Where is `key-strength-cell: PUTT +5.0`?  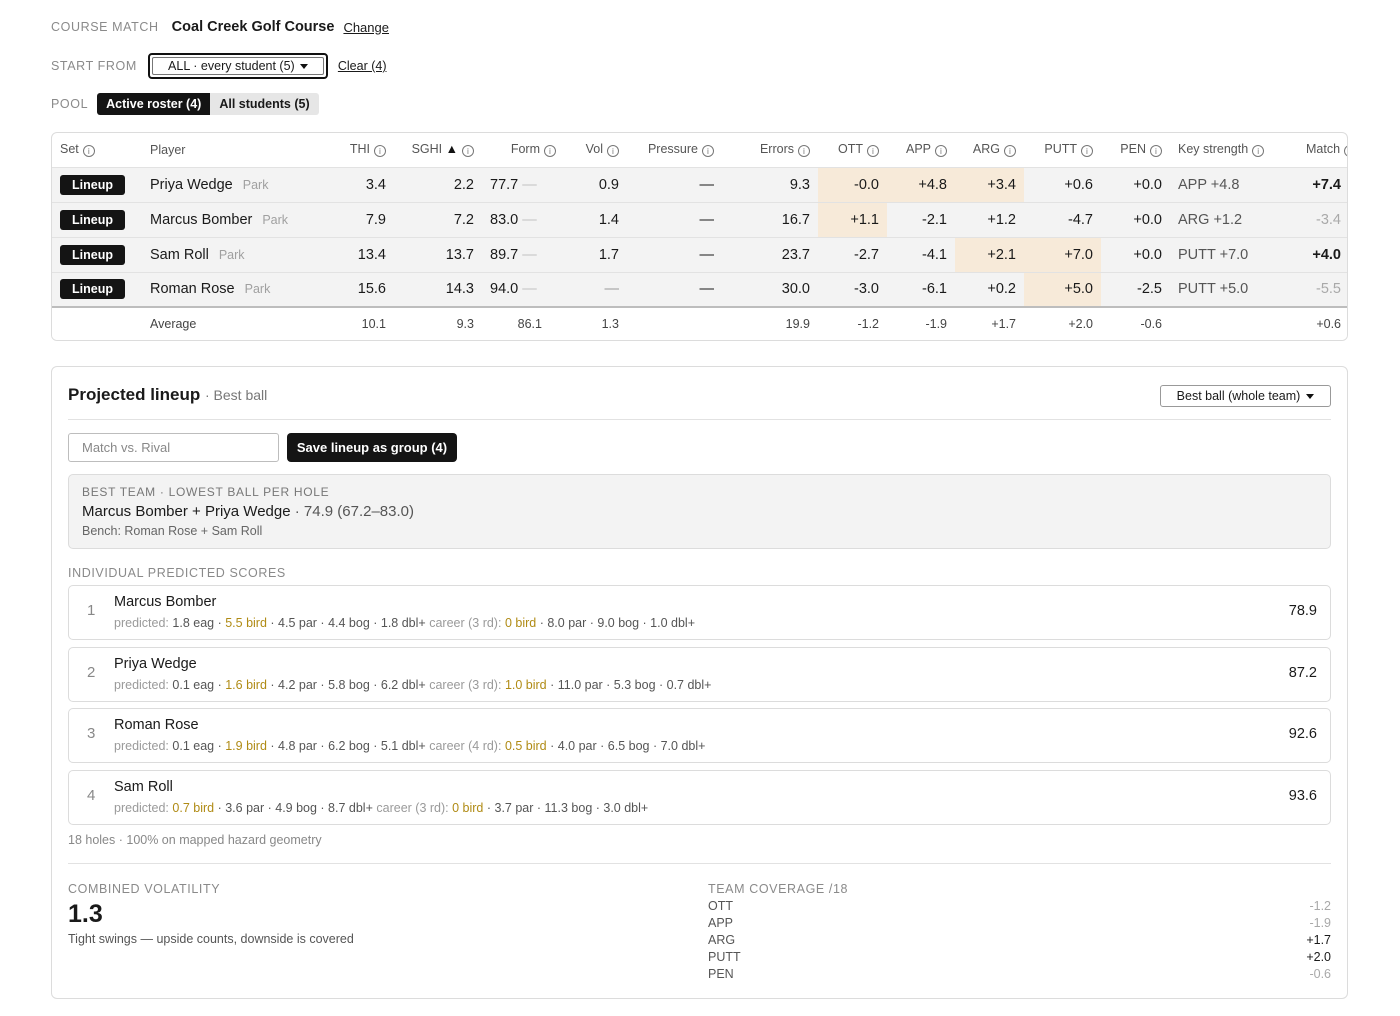
key-strength-cell: PUTT +5.0 is located at coordinates (1234, 289).